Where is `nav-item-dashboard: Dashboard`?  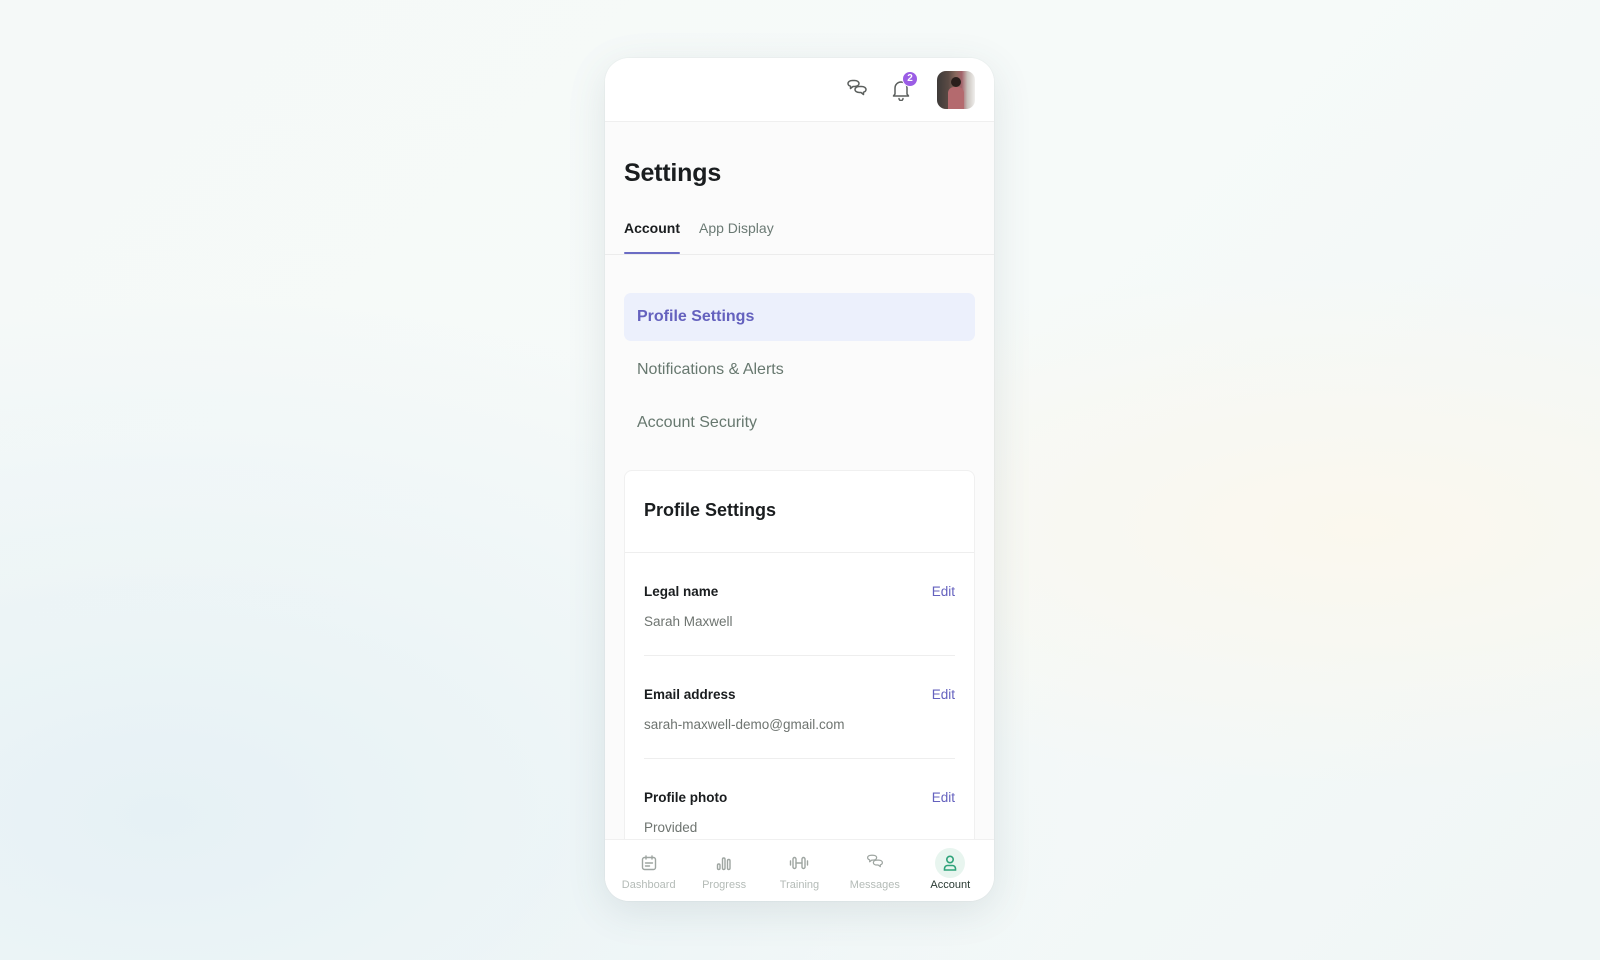 nav-item-dashboard: Dashboard is located at coordinates (649, 869).